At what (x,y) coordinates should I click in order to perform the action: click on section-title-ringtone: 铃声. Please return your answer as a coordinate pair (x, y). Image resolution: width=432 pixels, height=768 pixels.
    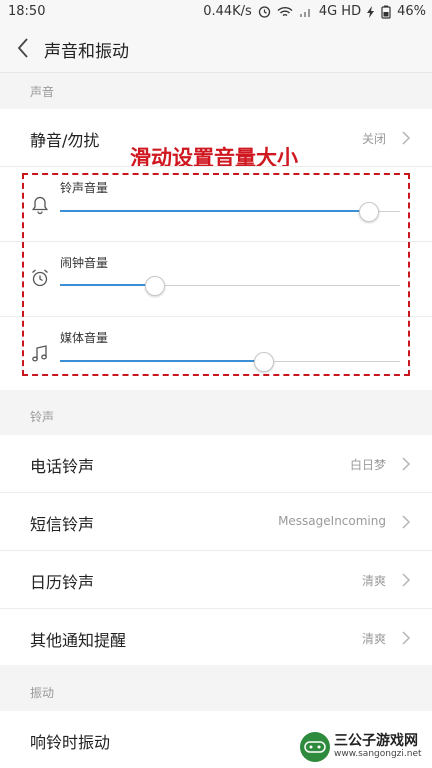
    Looking at the image, I should click on (42, 417).